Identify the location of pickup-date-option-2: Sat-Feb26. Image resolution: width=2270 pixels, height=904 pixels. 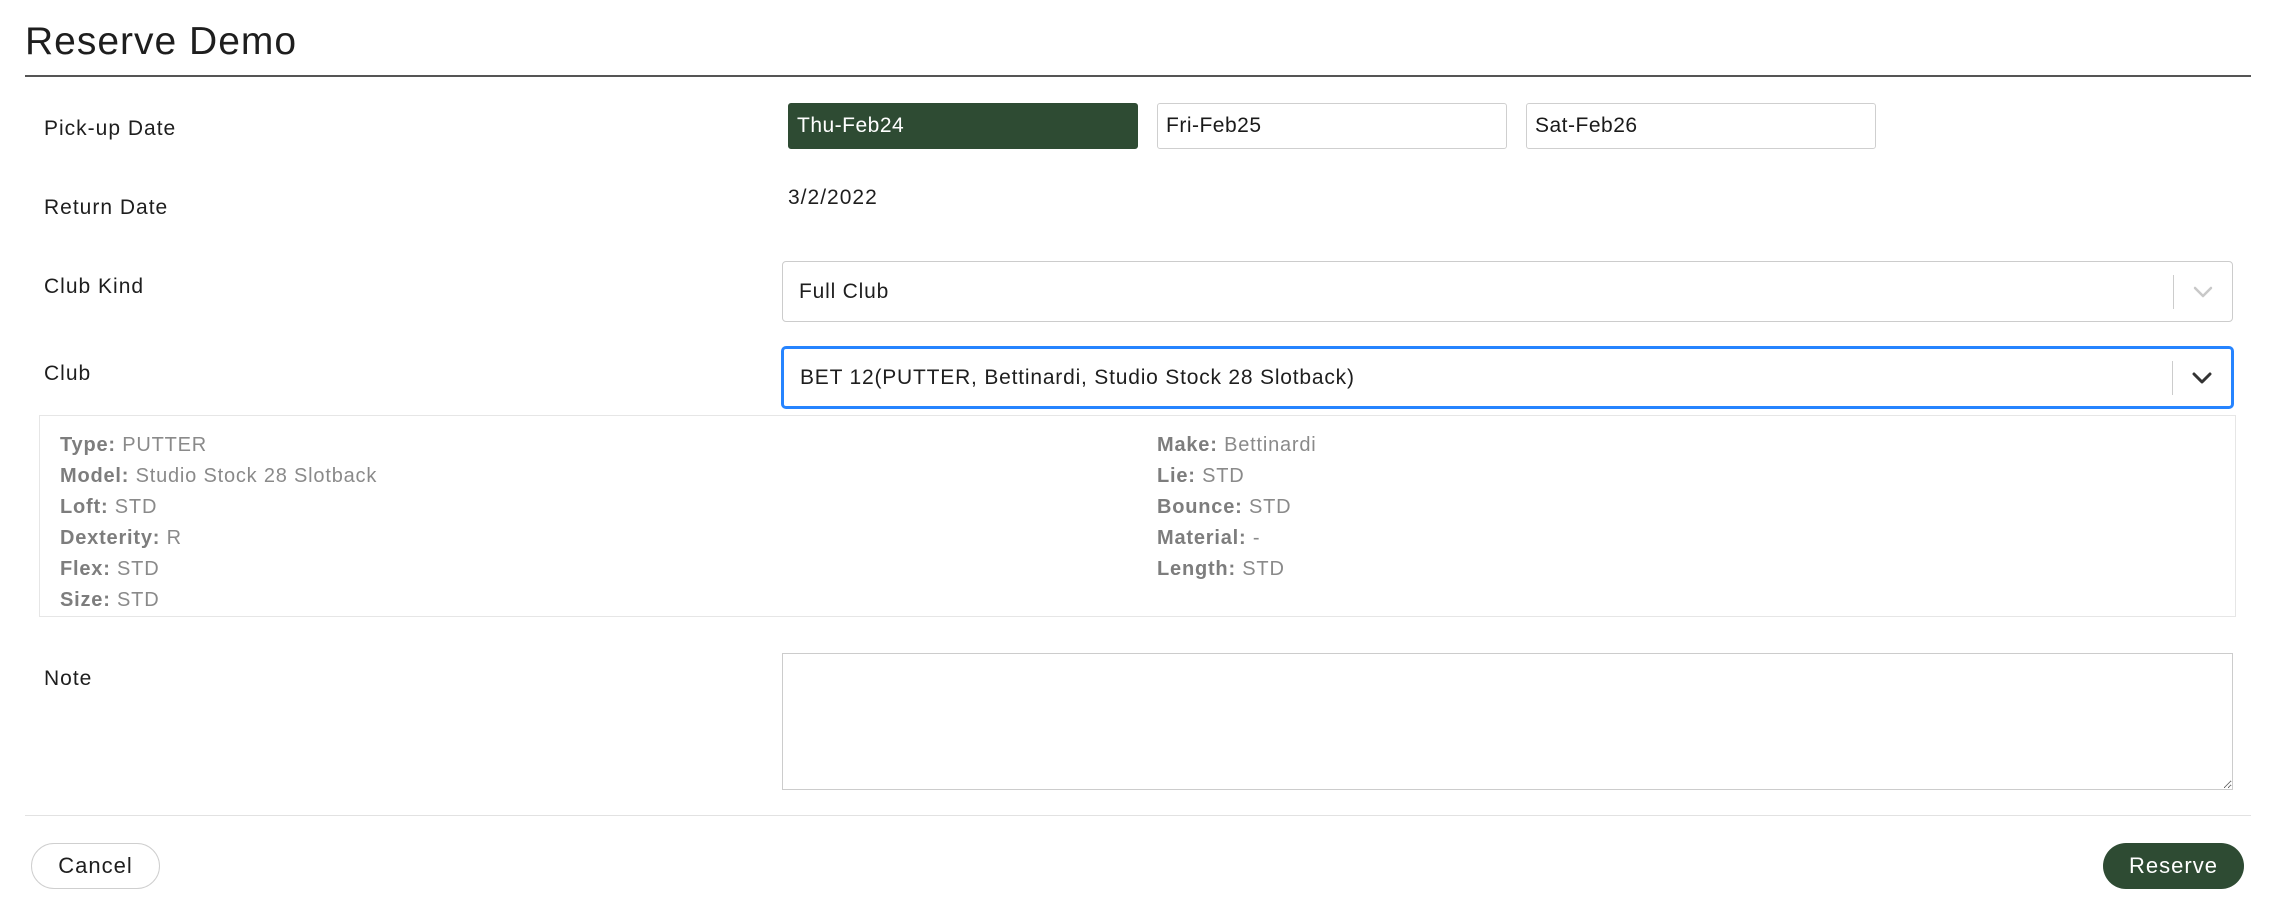
(1701, 126).